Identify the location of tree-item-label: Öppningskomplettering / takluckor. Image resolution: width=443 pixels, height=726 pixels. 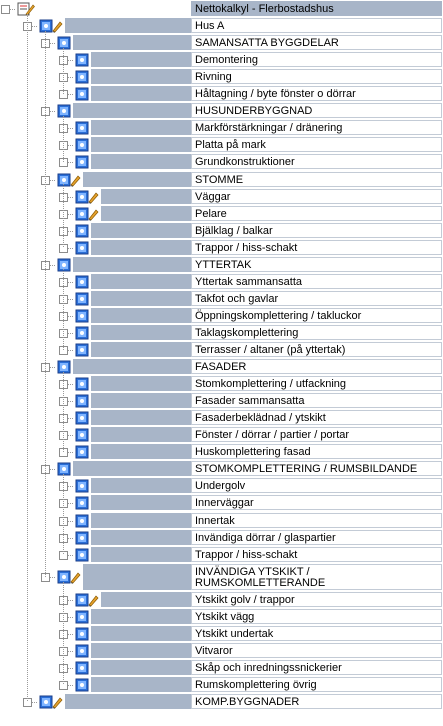
(316, 315).